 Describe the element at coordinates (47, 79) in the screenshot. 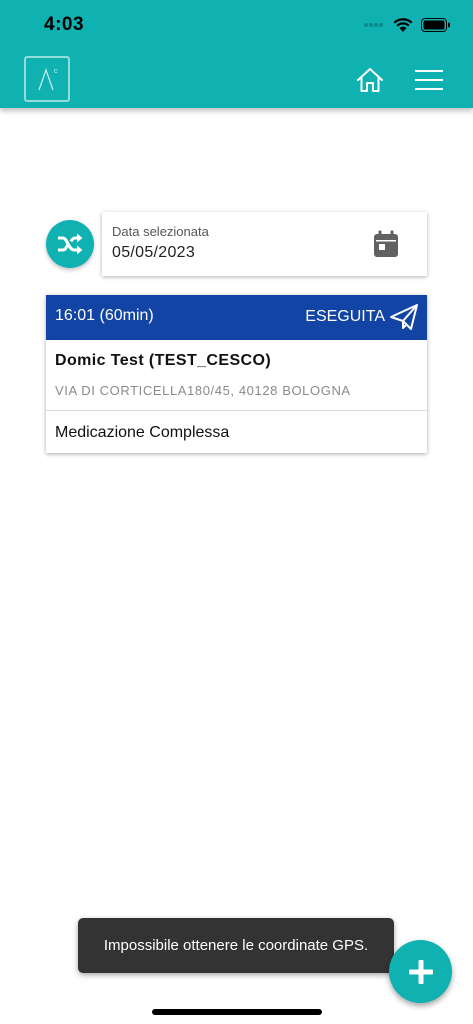

I see `app-logo: c` at that location.